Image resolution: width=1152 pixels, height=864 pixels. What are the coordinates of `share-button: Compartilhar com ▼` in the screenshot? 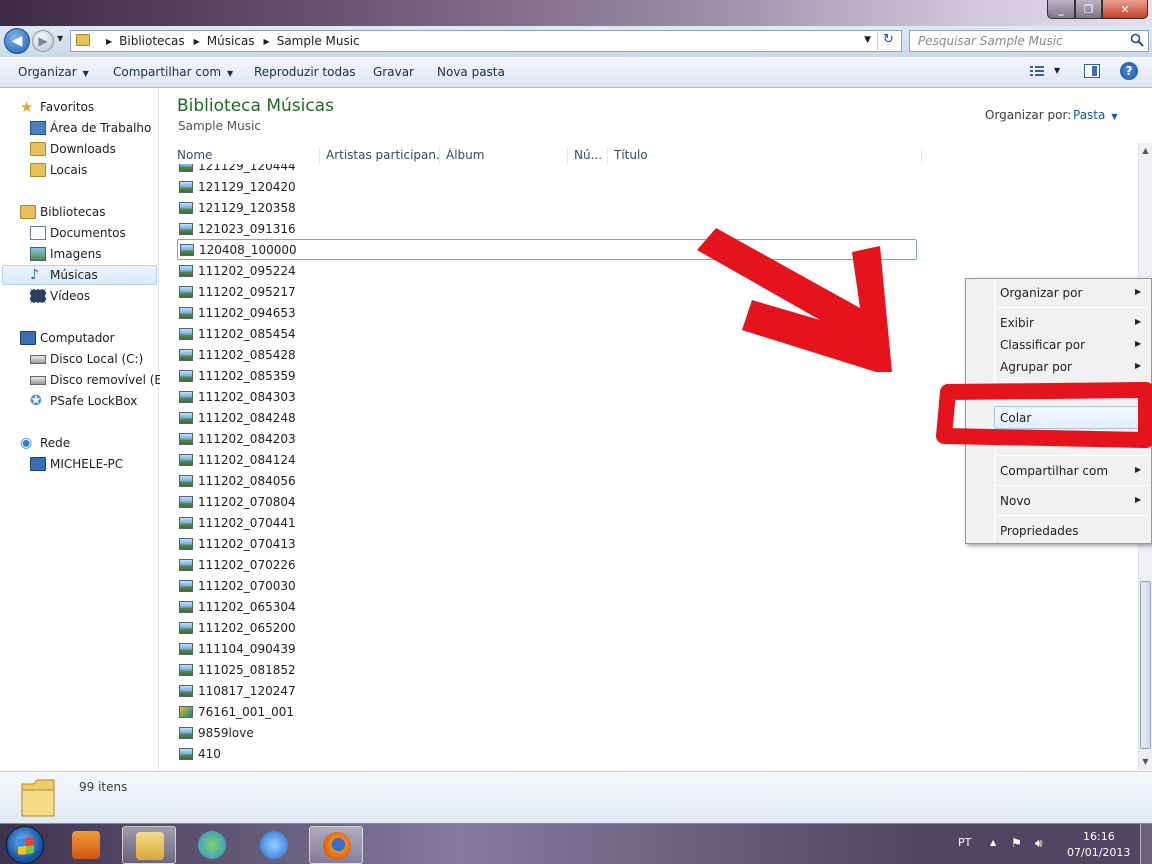 It's located at (173, 72).